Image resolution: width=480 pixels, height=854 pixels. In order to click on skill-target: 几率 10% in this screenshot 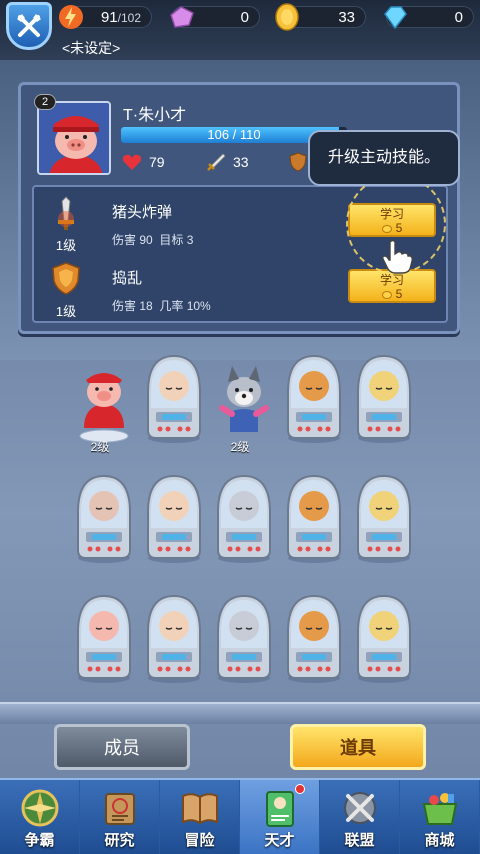, I will do `click(185, 306)`.